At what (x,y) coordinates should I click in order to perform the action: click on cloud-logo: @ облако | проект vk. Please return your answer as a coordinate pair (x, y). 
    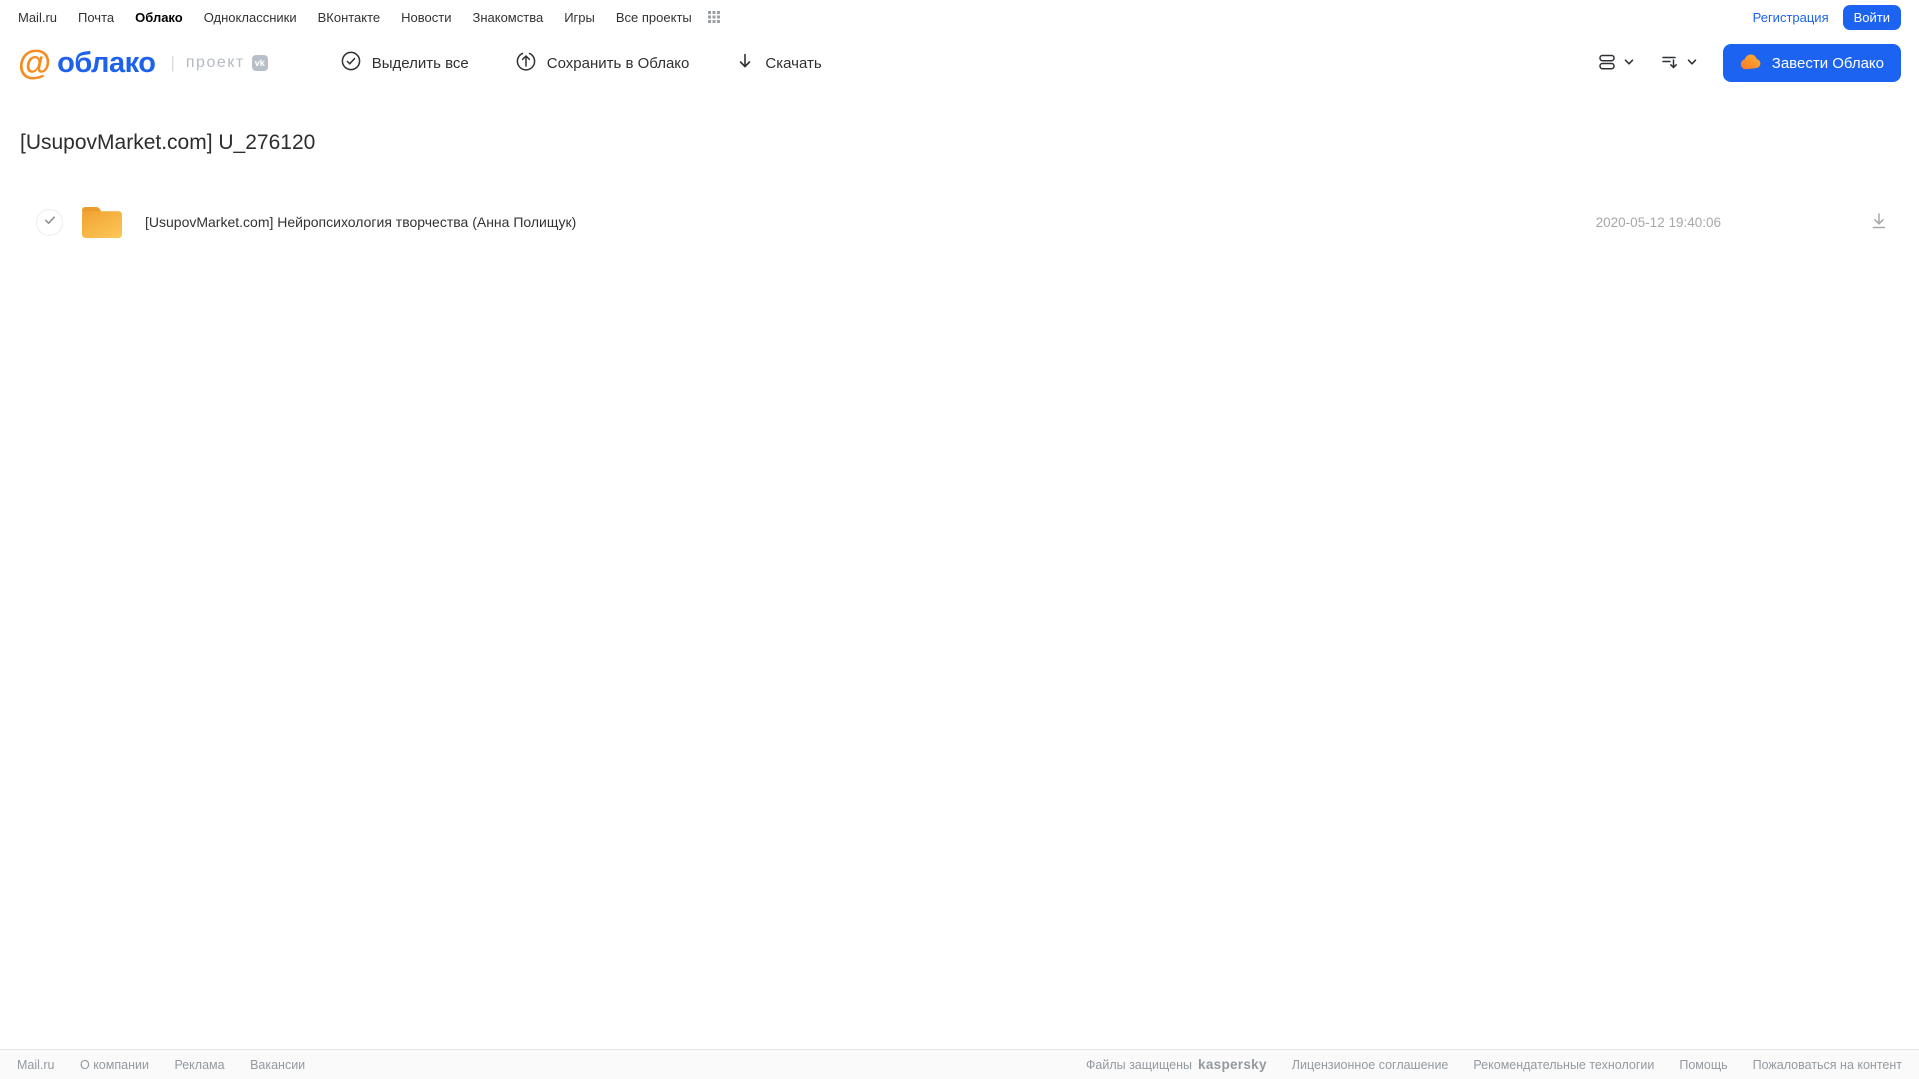
    Looking at the image, I should click on (143, 63).